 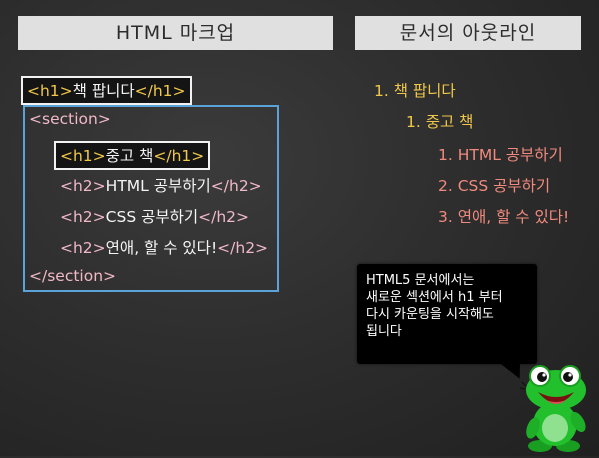 I want to click on outline-item-level2: 1. 중고 책, so click(x=440, y=122).